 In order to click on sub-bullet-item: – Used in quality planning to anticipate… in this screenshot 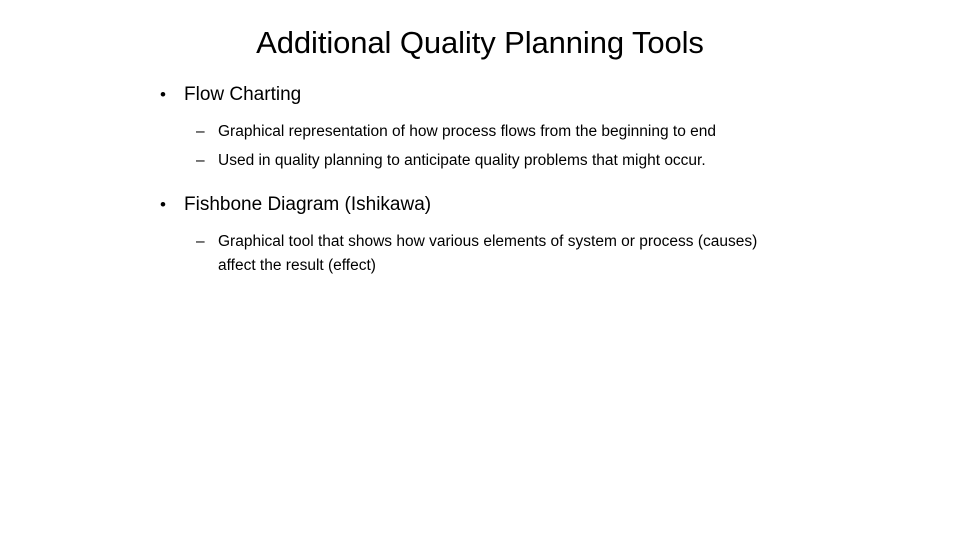, I will do `click(498, 161)`.